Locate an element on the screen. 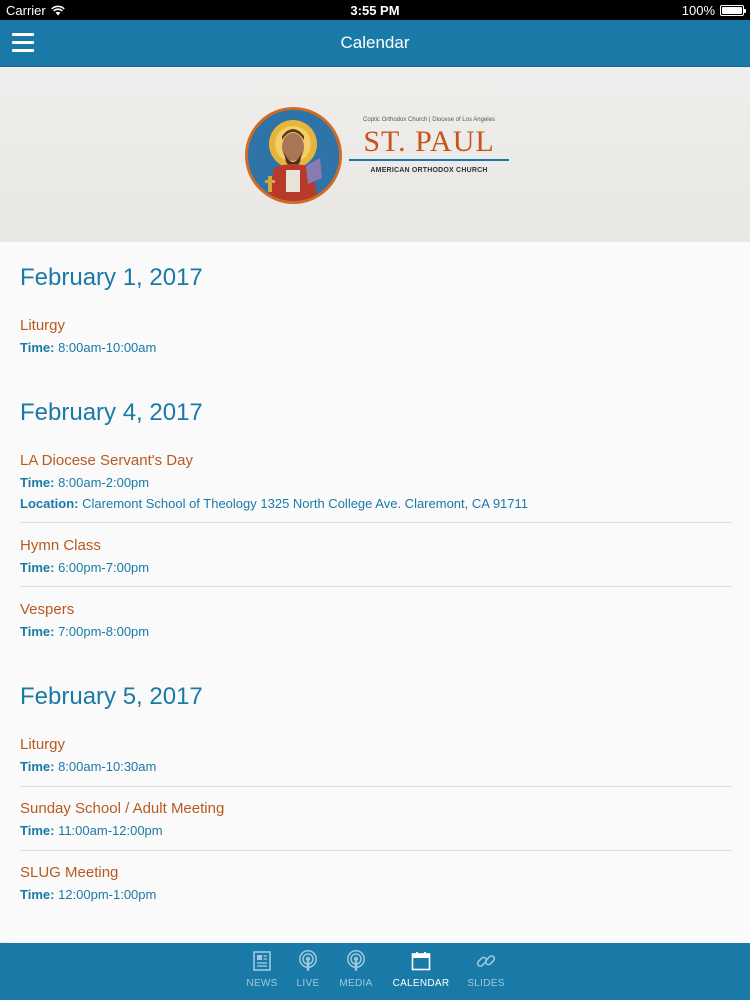 Image resolution: width=750 pixels, height=1000 pixels. tab-media: MEDIA is located at coordinates (356, 969).